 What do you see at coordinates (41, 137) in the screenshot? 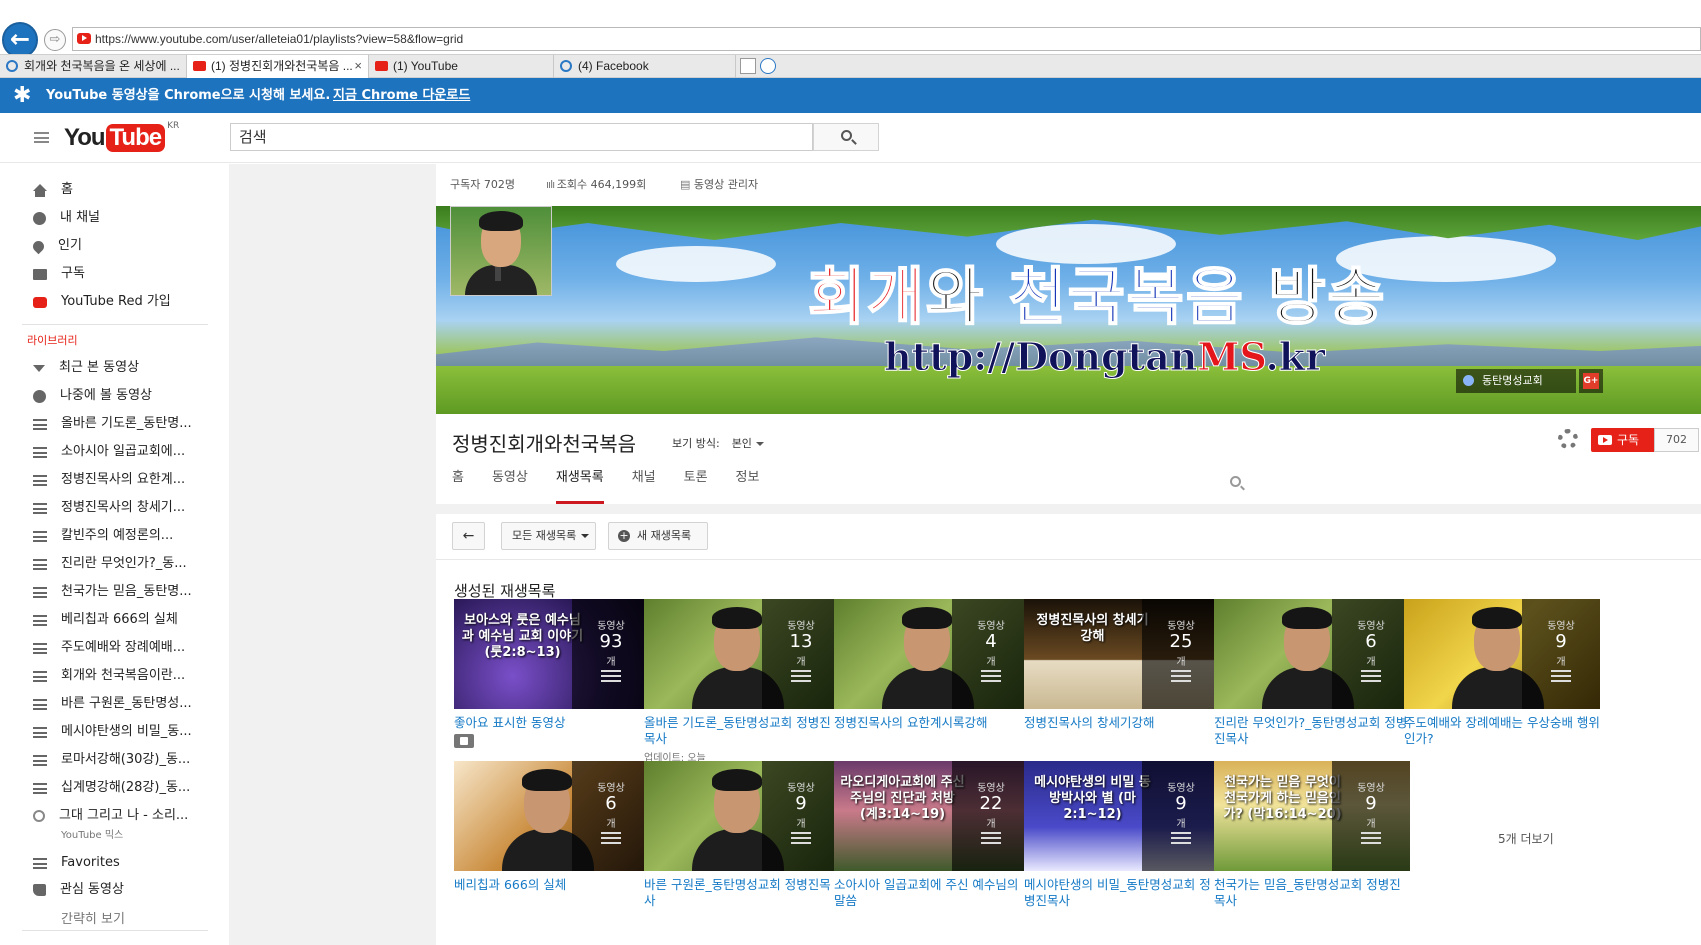
I see `guide-menu-icon` at bounding box center [41, 137].